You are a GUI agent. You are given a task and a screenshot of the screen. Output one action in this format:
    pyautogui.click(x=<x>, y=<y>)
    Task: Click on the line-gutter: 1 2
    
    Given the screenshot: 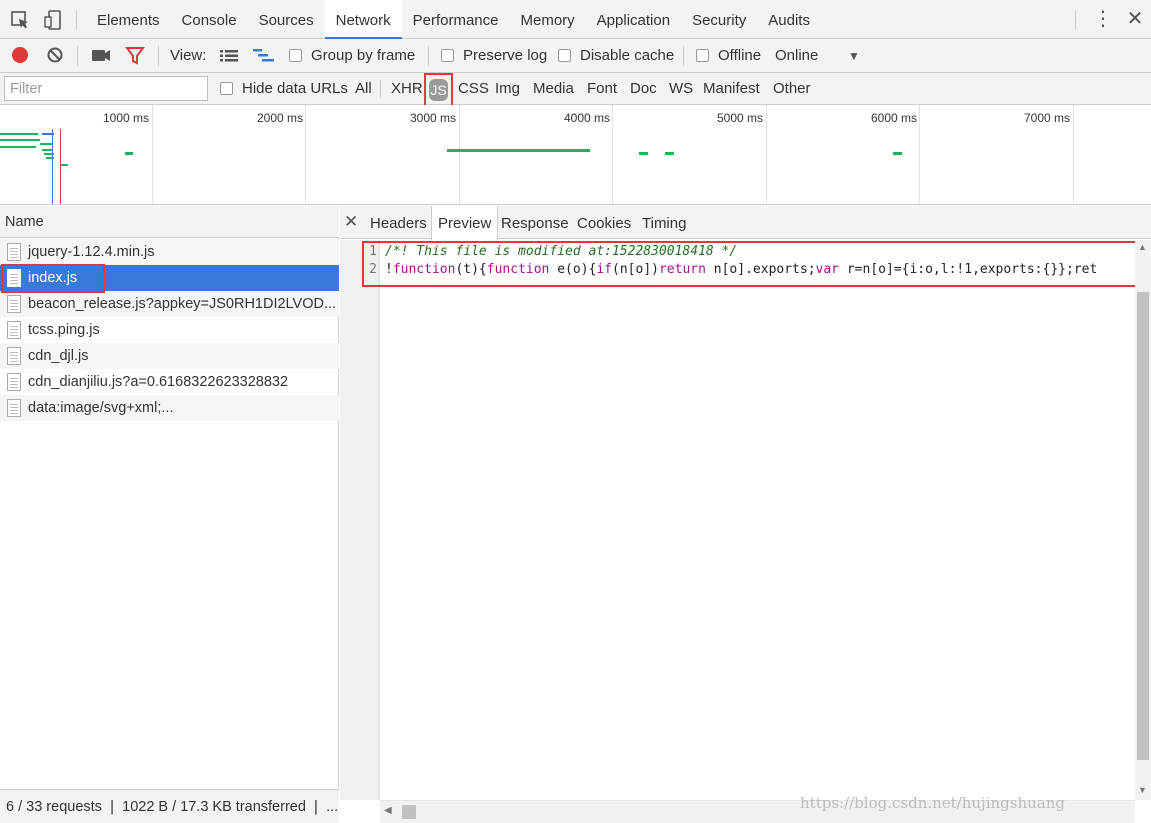 What is the action you would take?
    pyautogui.click(x=360, y=520)
    